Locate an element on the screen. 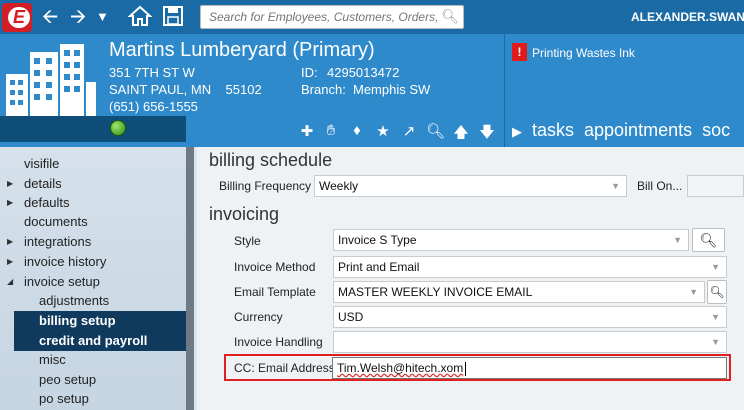 Image resolution: width=744 pixels, height=410 pixels. currency-select: USD ▼ is located at coordinates (530, 317).